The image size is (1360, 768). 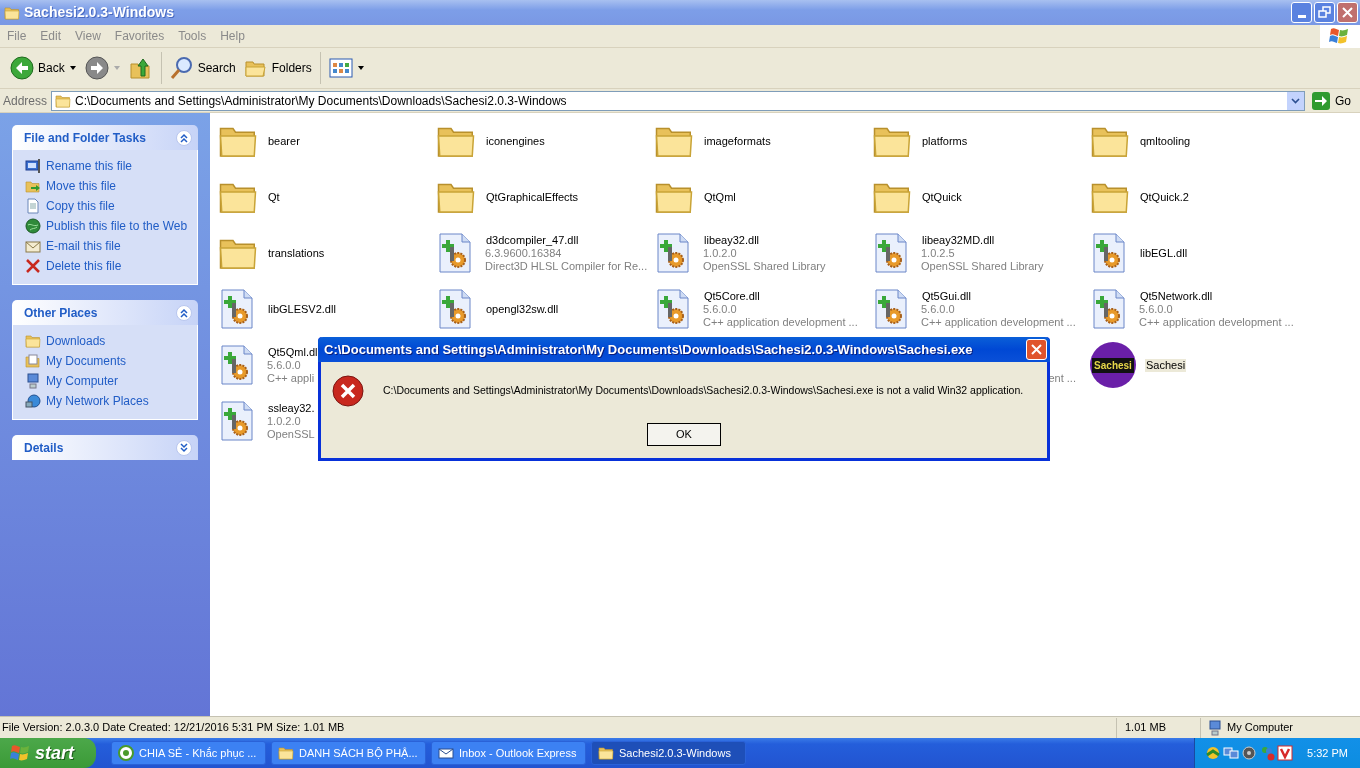 I want to click on taskbar-button: Inbox - Outlook Express, so click(x=508, y=753).